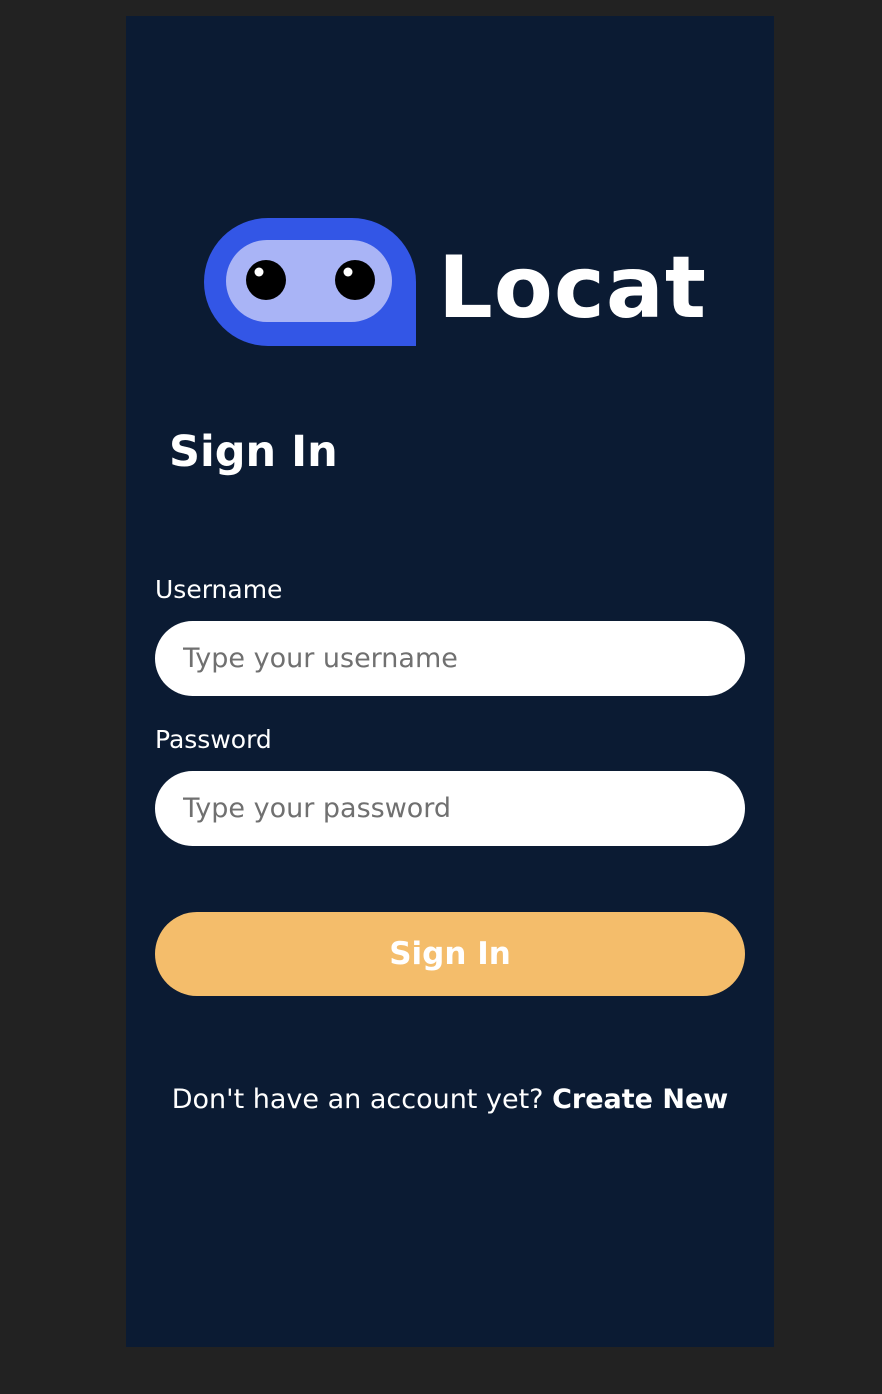  Describe the element at coordinates (573, 288) in the screenshot. I see `brand-name: Locat` at that location.